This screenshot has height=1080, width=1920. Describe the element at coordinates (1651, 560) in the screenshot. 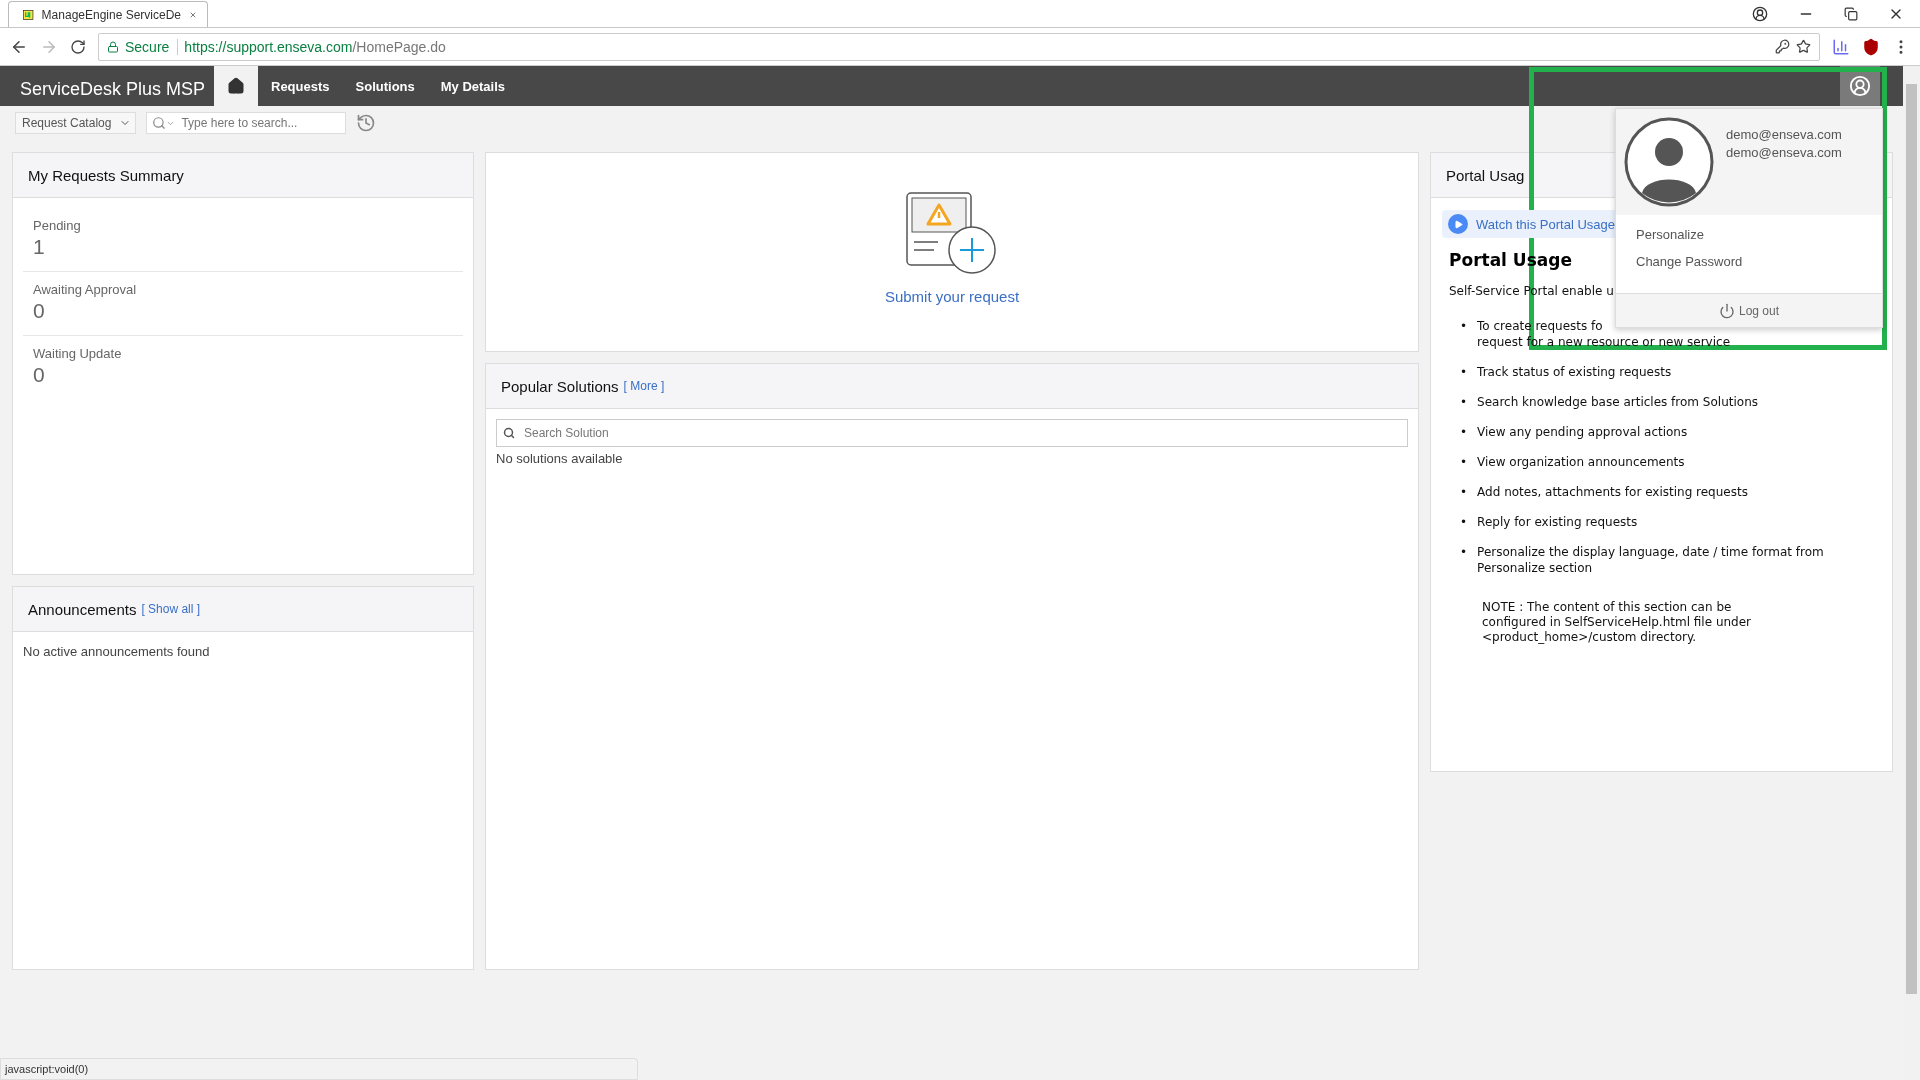

I see `bullet-text: Personalize the display language, date / time format from Personalize section` at that location.